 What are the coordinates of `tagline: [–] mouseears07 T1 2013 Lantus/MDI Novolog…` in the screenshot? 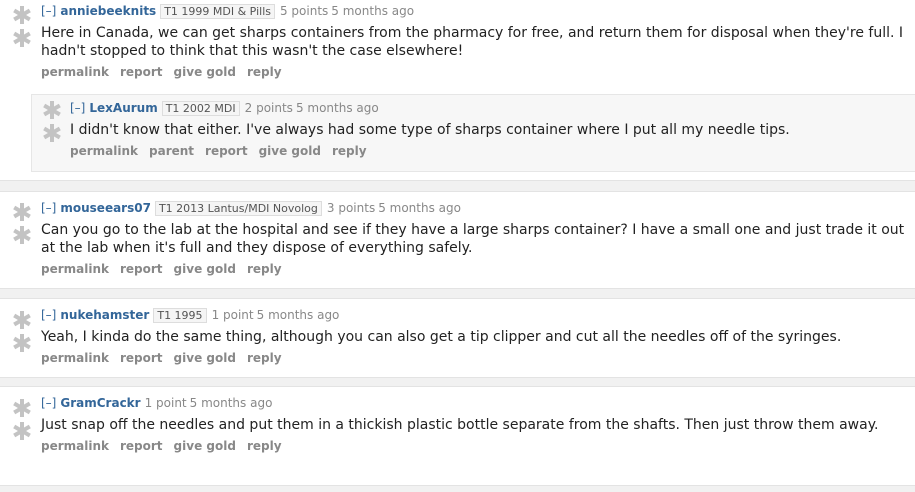 It's located at (473, 208).